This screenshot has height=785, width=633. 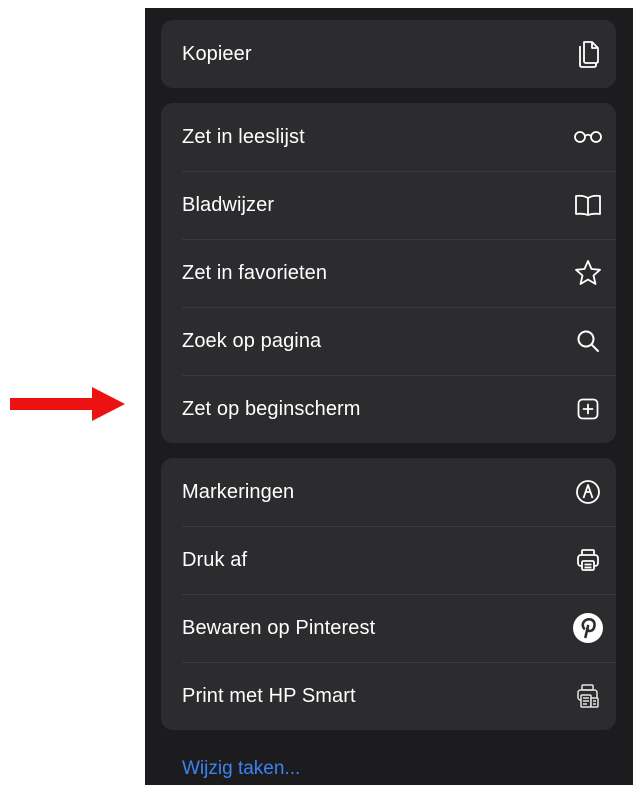 I want to click on glasses-icon, so click(x=588, y=137).